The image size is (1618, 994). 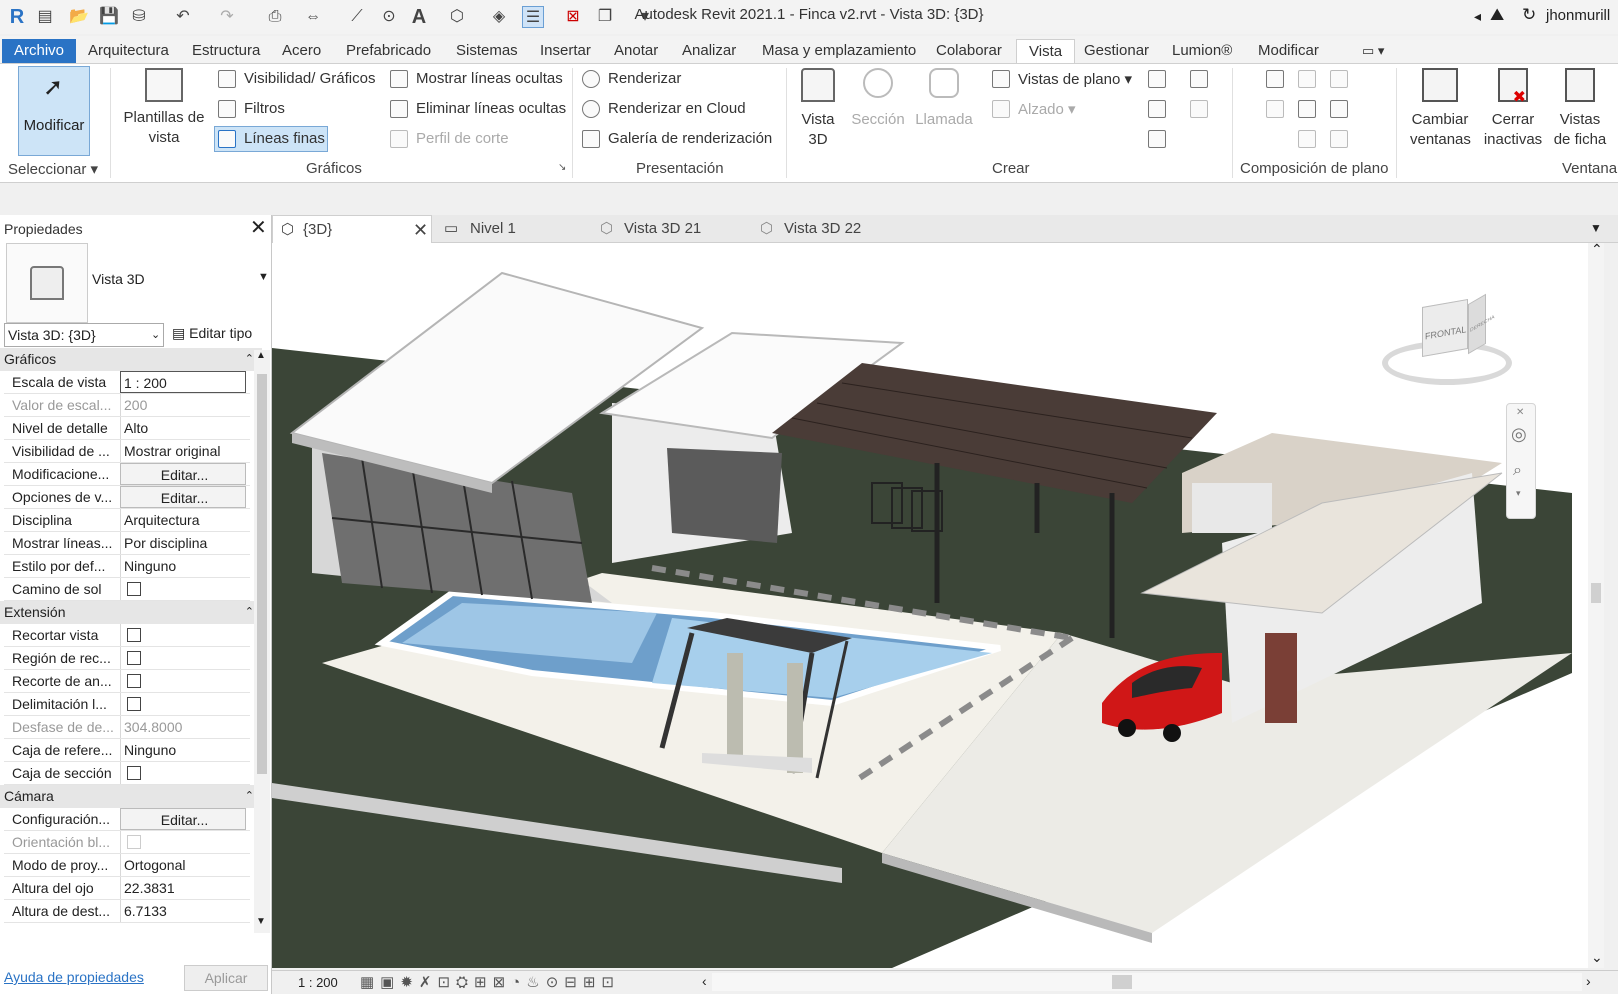 What do you see at coordinates (1307, 79) in the screenshot?
I see `place-view-icon` at bounding box center [1307, 79].